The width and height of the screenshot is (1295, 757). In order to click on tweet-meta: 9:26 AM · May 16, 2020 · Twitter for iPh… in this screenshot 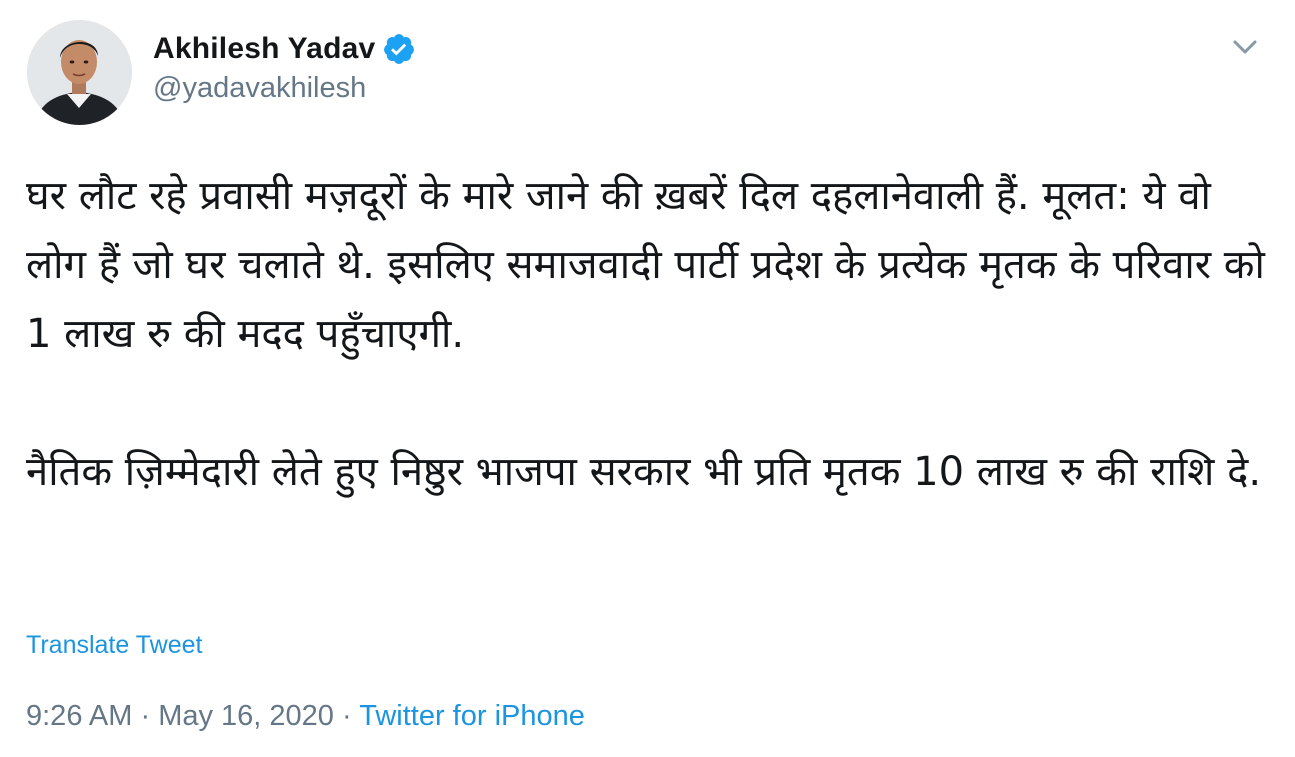, I will do `click(305, 716)`.